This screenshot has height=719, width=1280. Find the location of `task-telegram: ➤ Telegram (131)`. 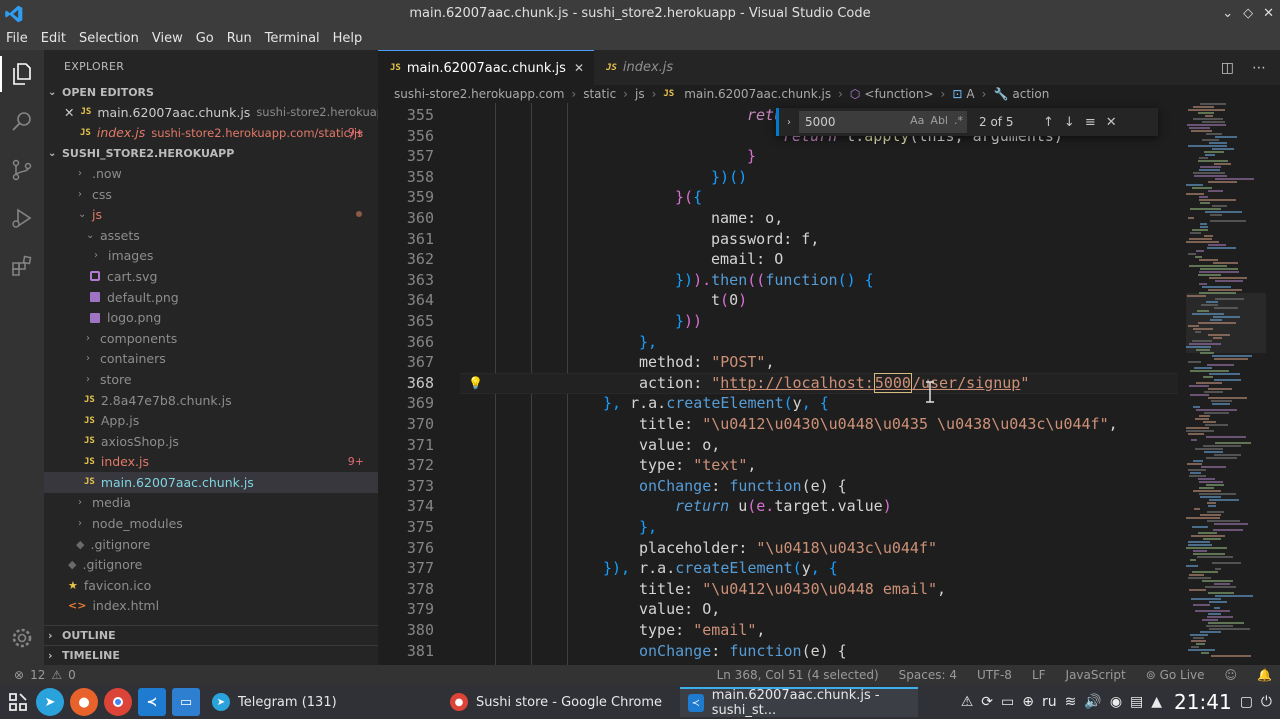

task-telegram: ➤ Telegram (131) is located at coordinates (322, 702).